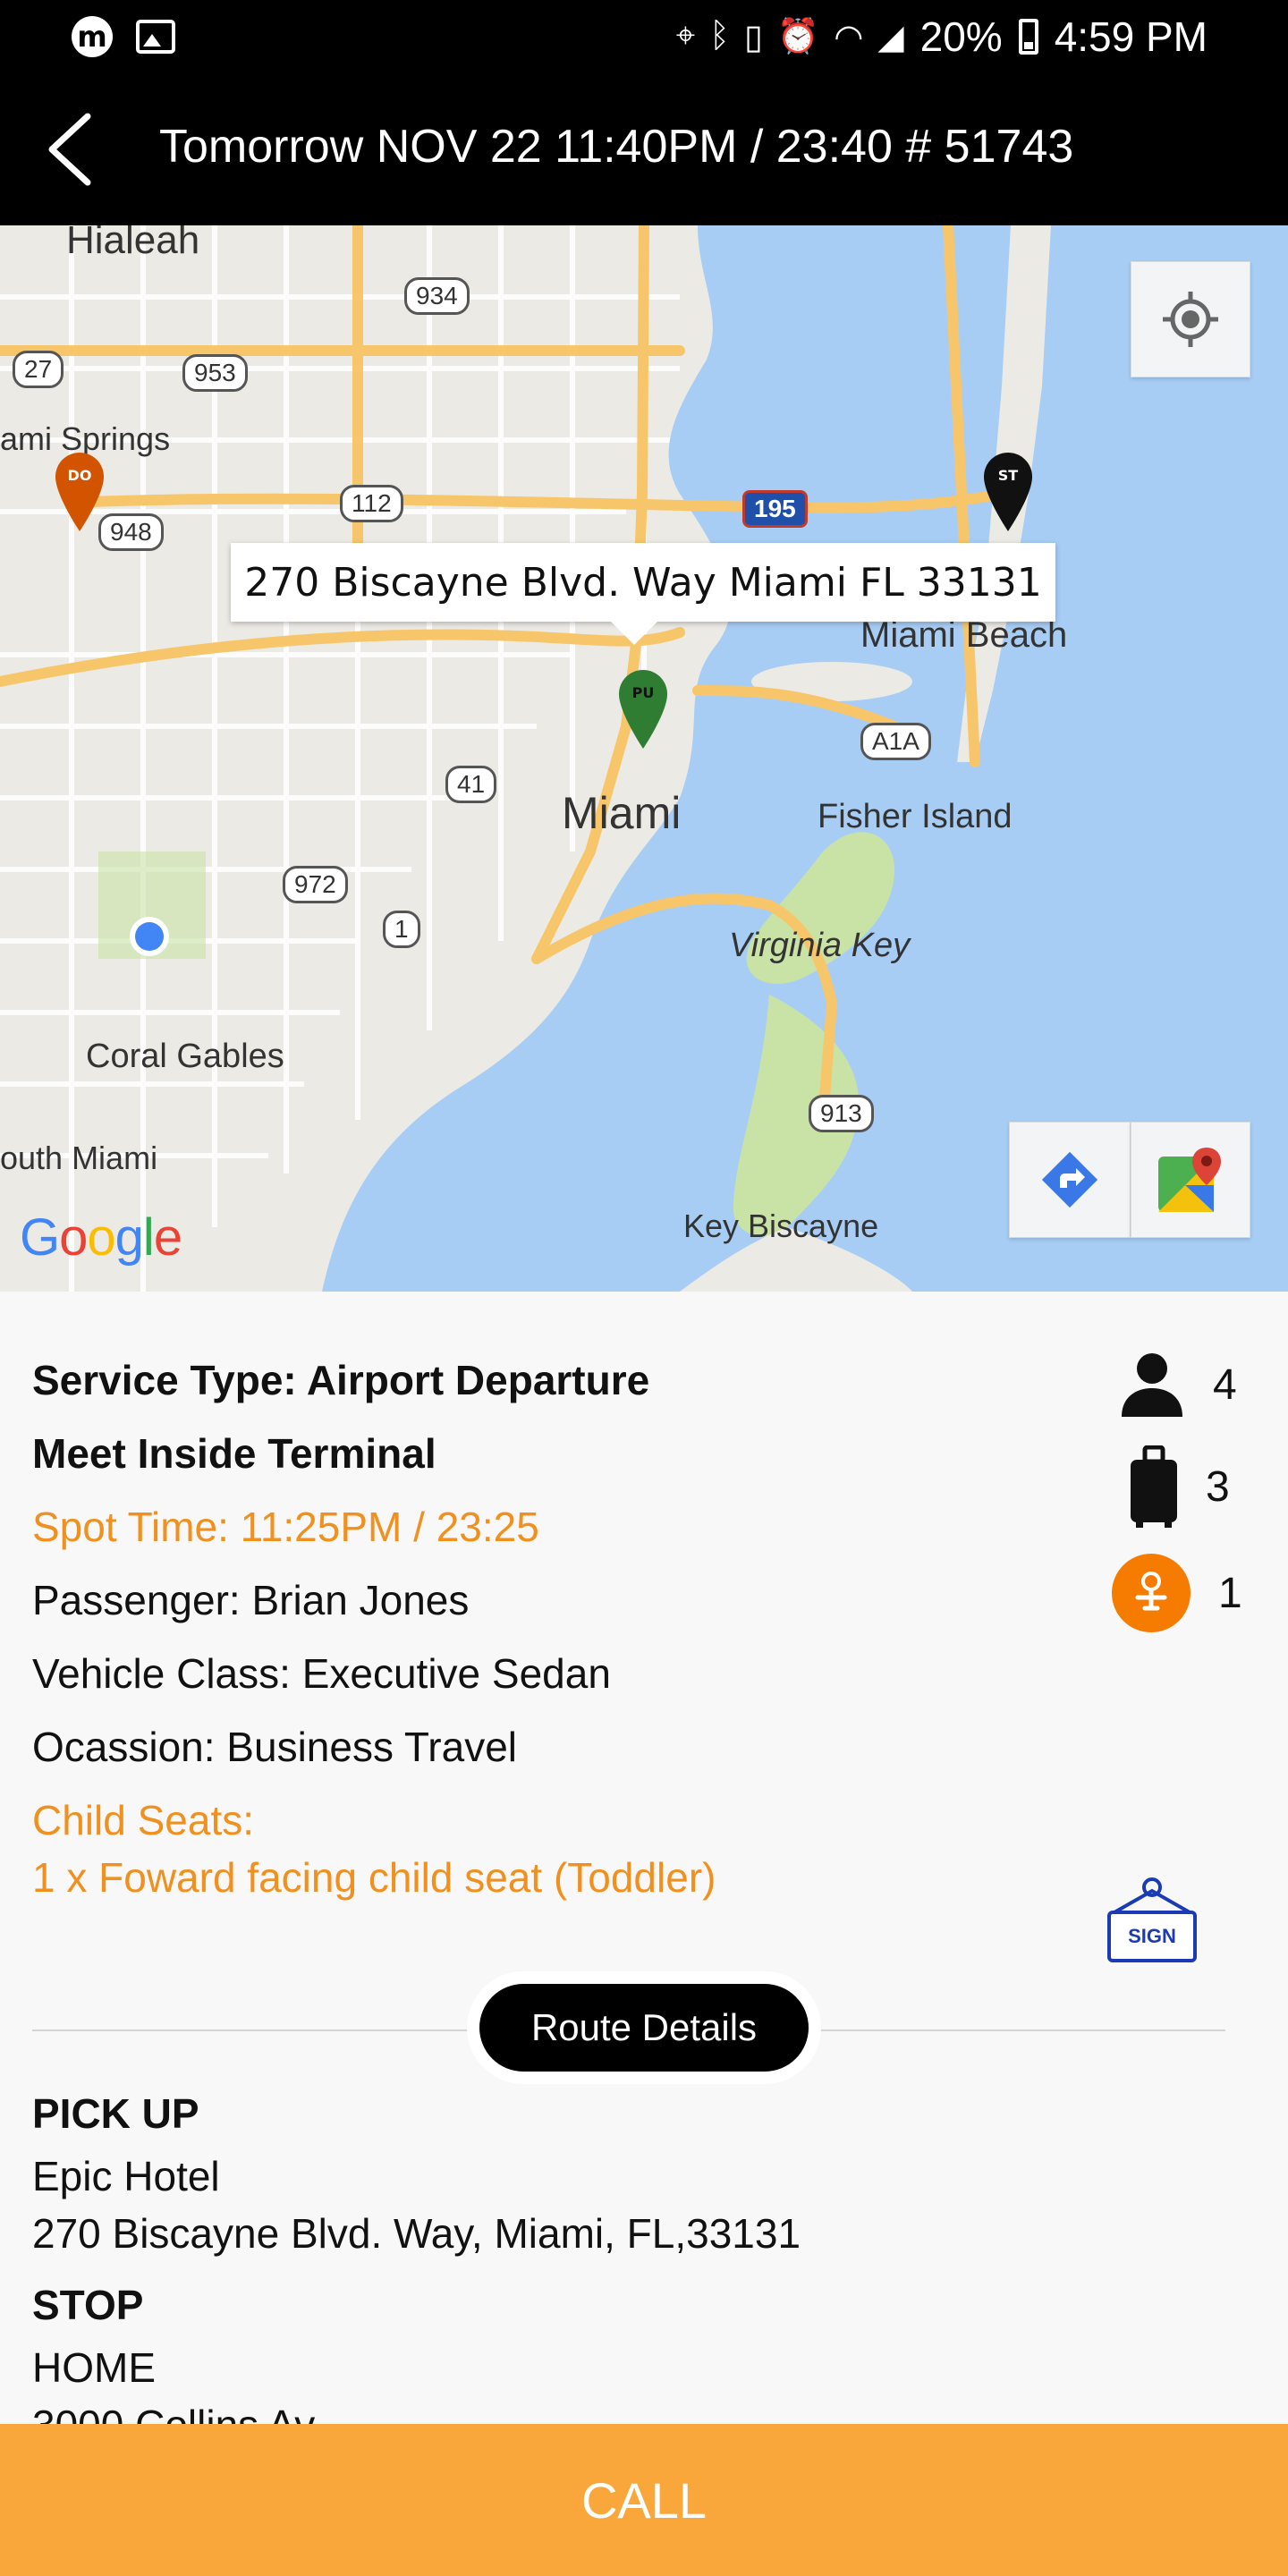 Image resolution: width=1288 pixels, height=2576 pixels. Describe the element at coordinates (126, 2176) in the screenshot. I see `pickup-name: Epic Hotel` at that location.